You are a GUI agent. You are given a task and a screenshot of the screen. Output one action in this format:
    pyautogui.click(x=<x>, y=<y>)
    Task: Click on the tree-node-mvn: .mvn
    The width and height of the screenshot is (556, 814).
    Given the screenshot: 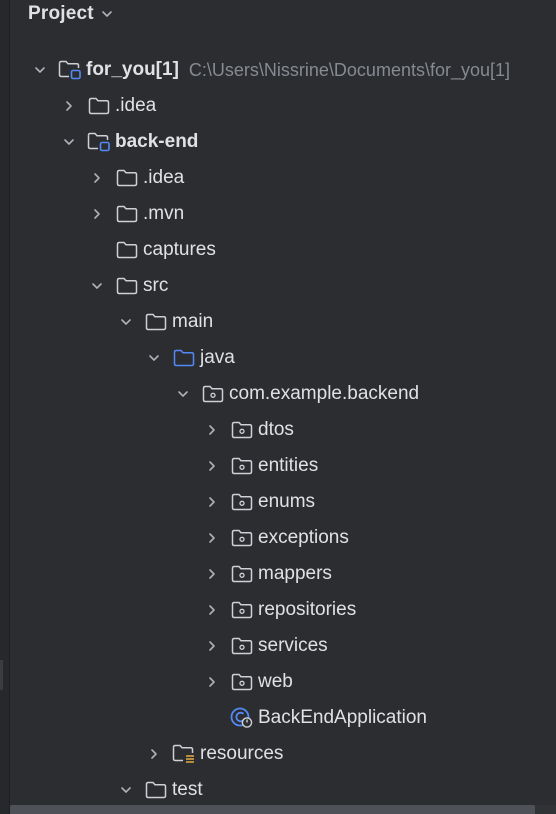 What is the action you would take?
    pyautogui.click(x=278, y=214)
    